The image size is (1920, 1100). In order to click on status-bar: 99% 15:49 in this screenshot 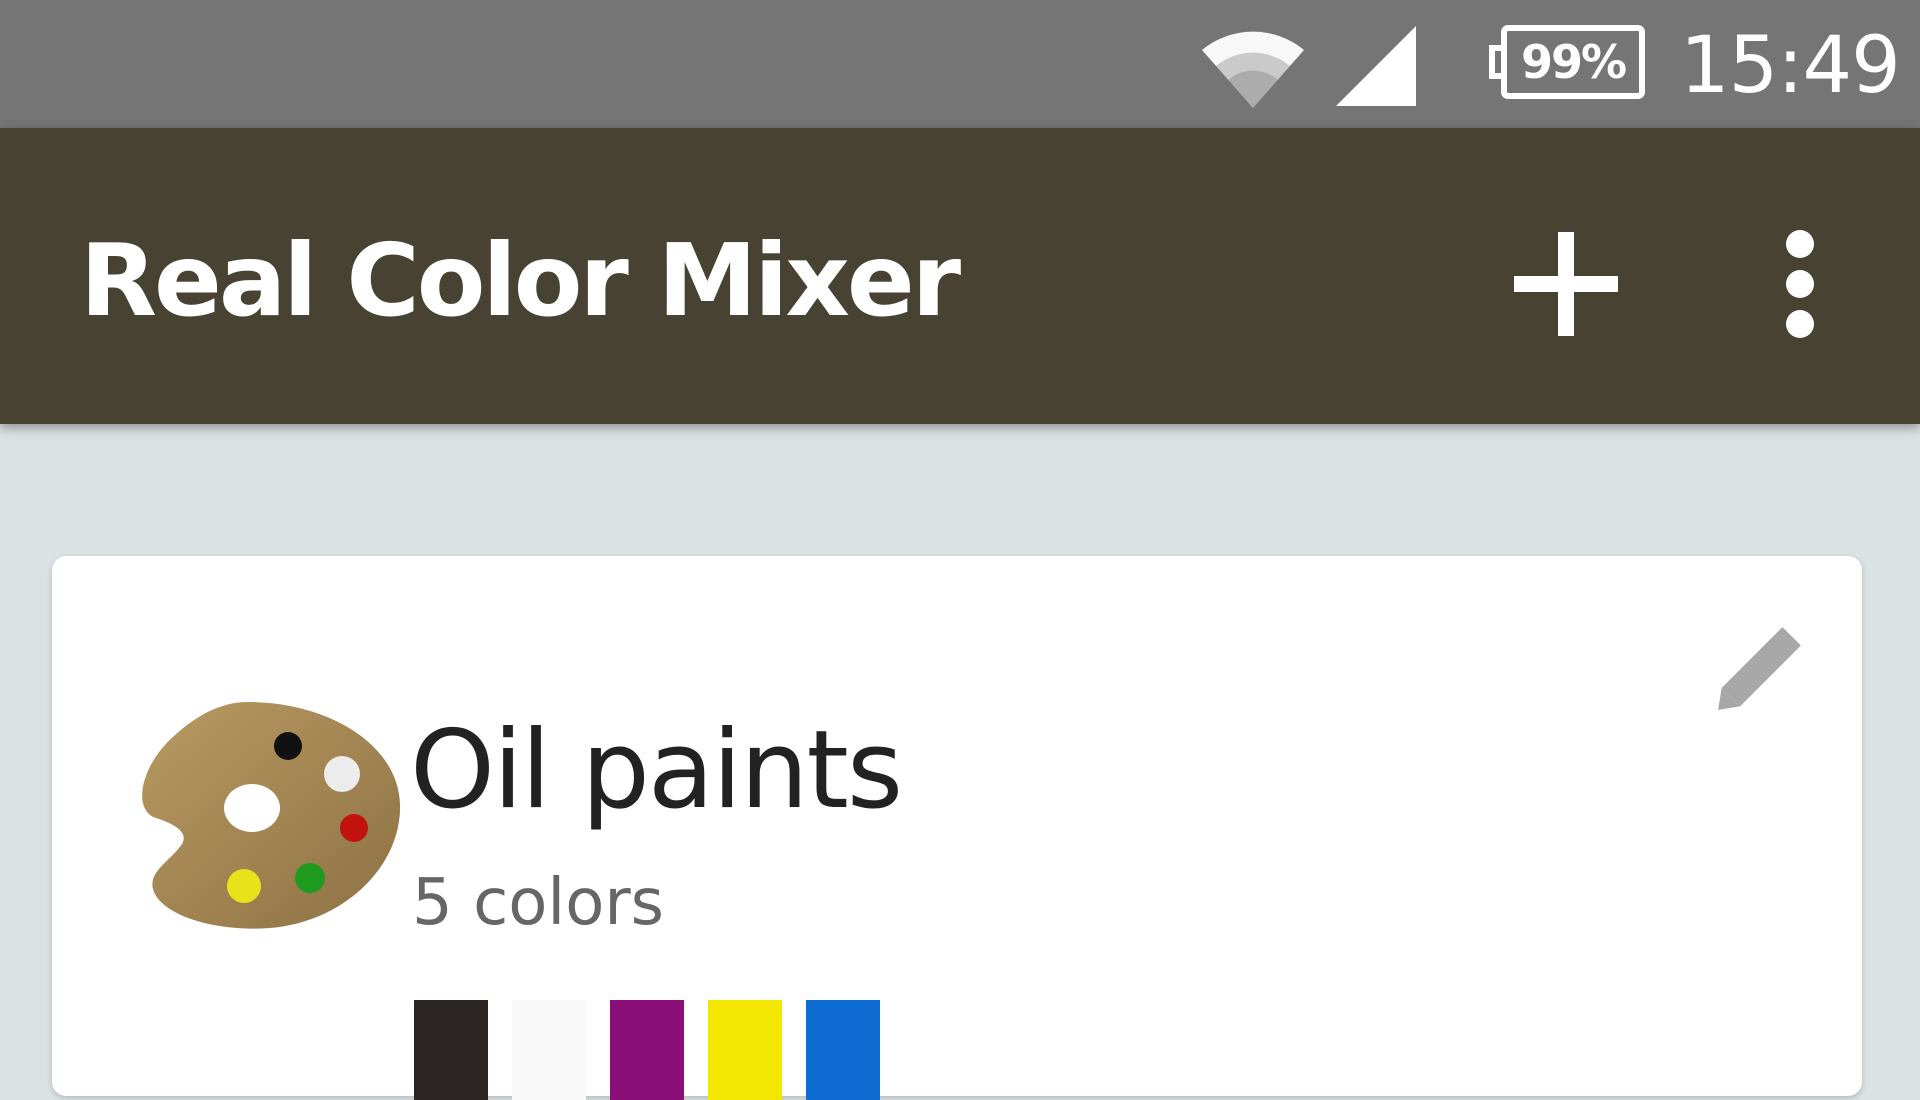, I will do `click(960, 64)`.